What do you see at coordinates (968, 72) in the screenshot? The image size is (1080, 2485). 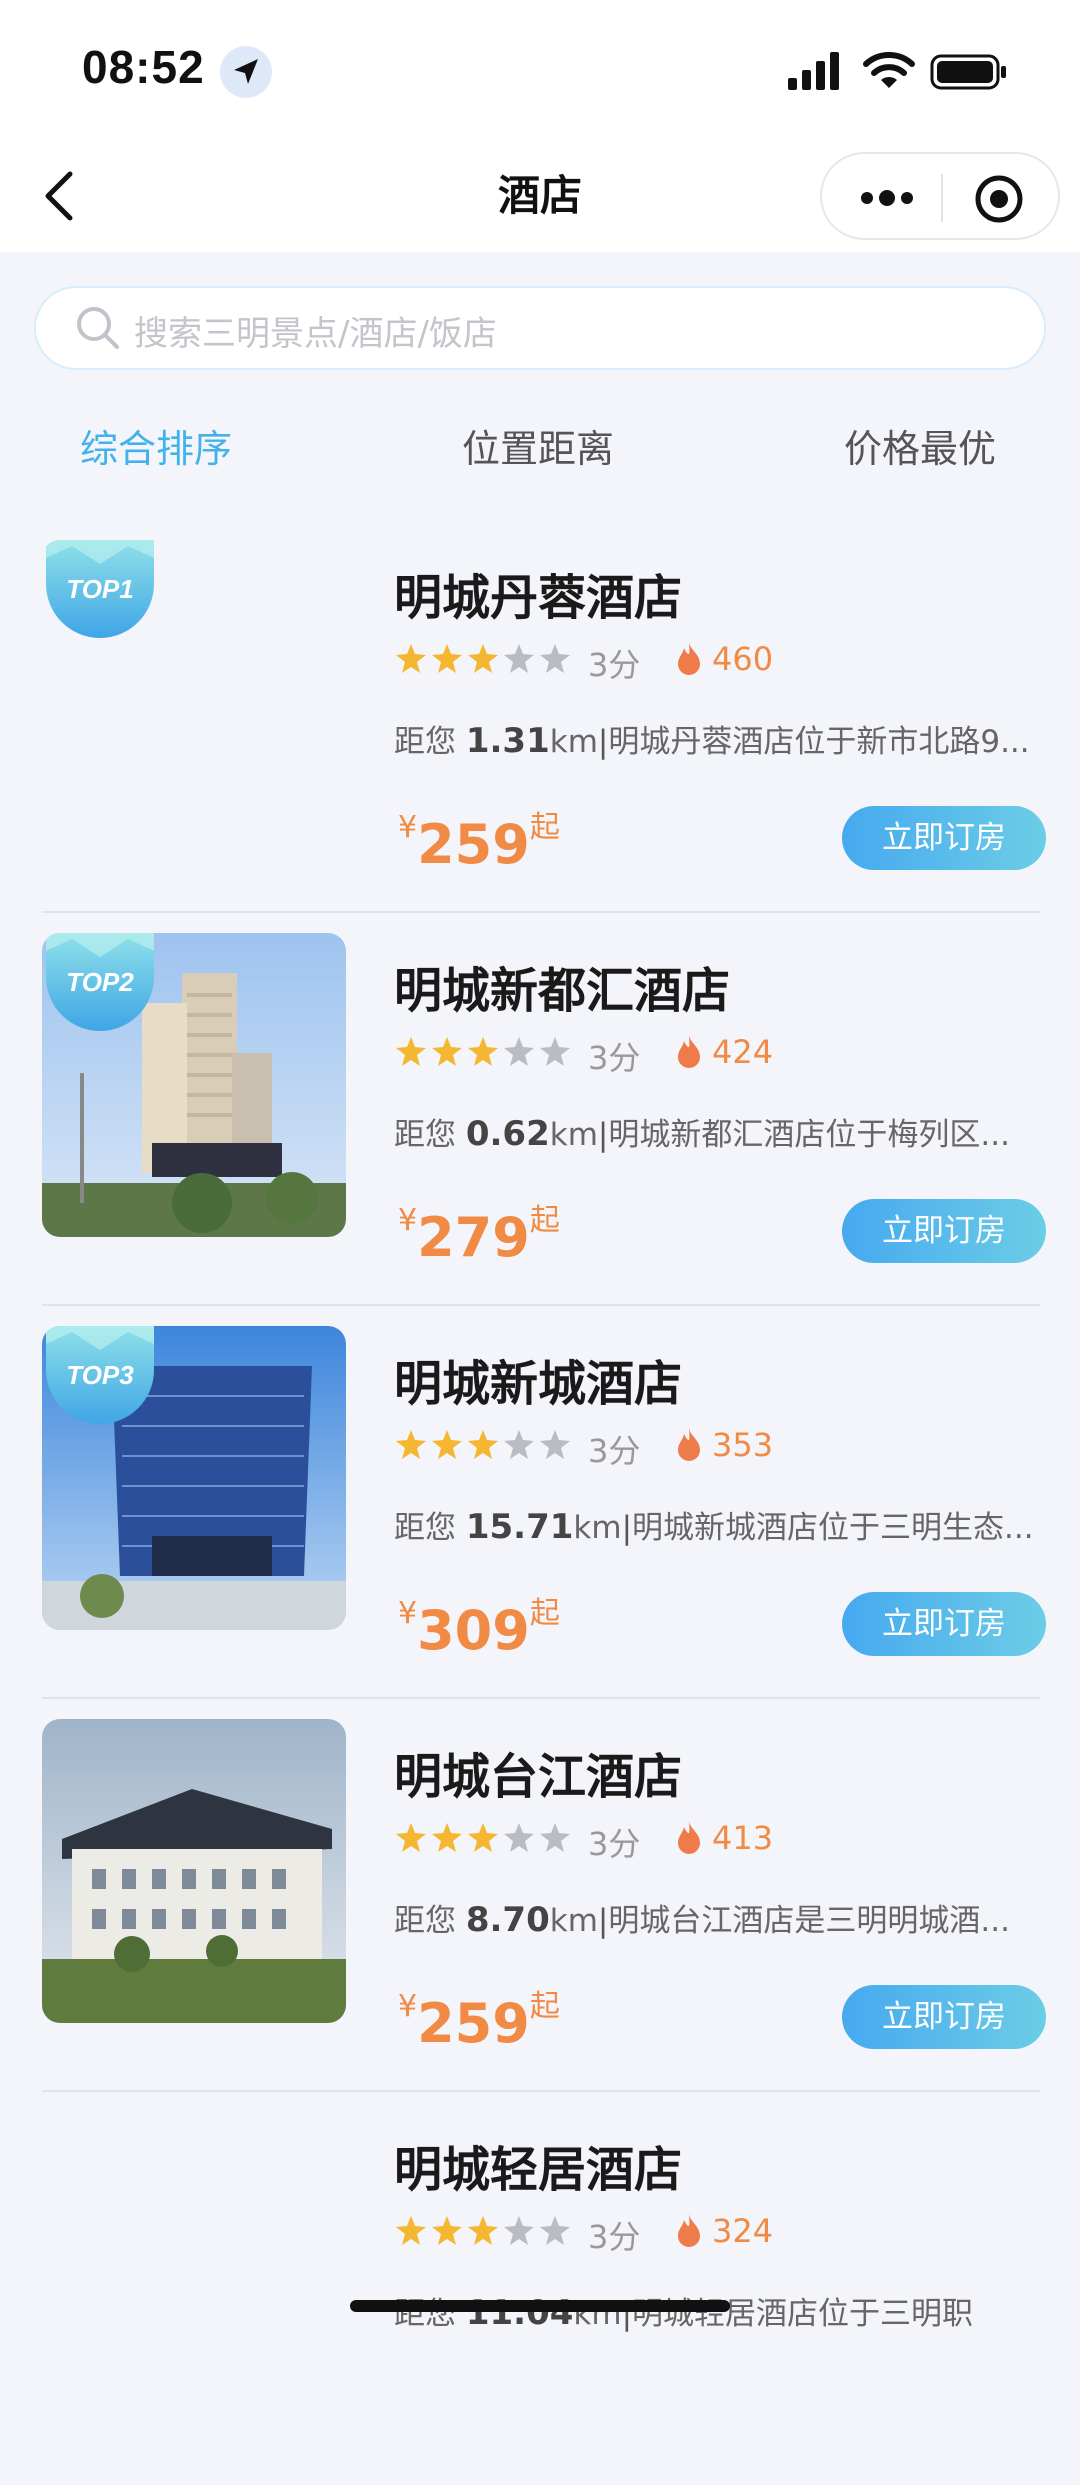 I see `battery-icon` at bounding box center [968, 72].